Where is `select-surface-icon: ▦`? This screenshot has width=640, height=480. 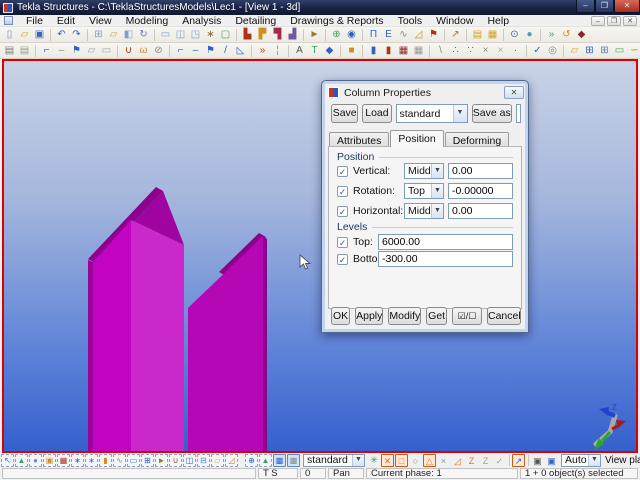
select-surface-icon: ▦ is located at coordinates (63, 460).